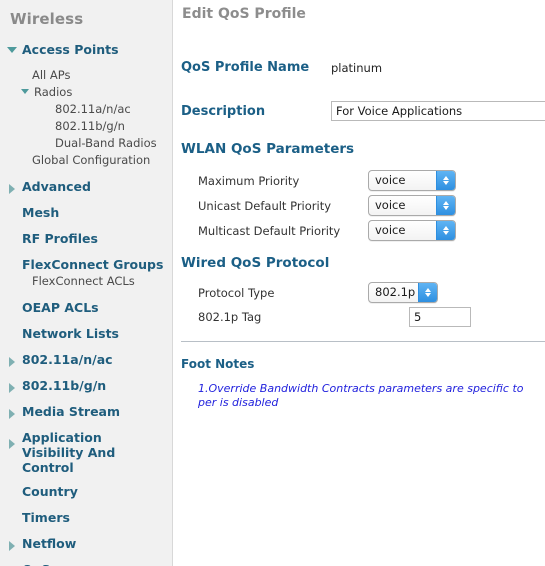 This screenshot has width=545, height=566. I want to click on protocol-type-select: 802.1p, so click(403, 292).